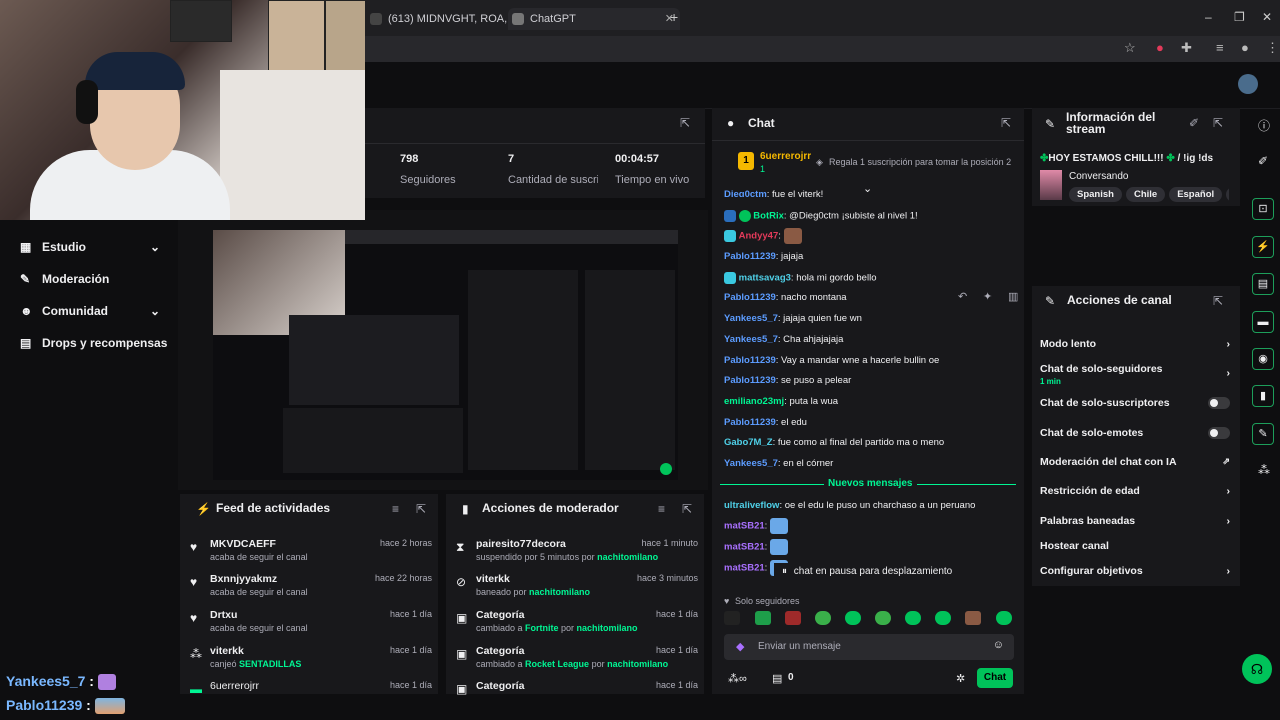  I want to click on browser-tab-youtube: (613) MIDNVGHT, ROA, MORA ✕, so click(447, 27).